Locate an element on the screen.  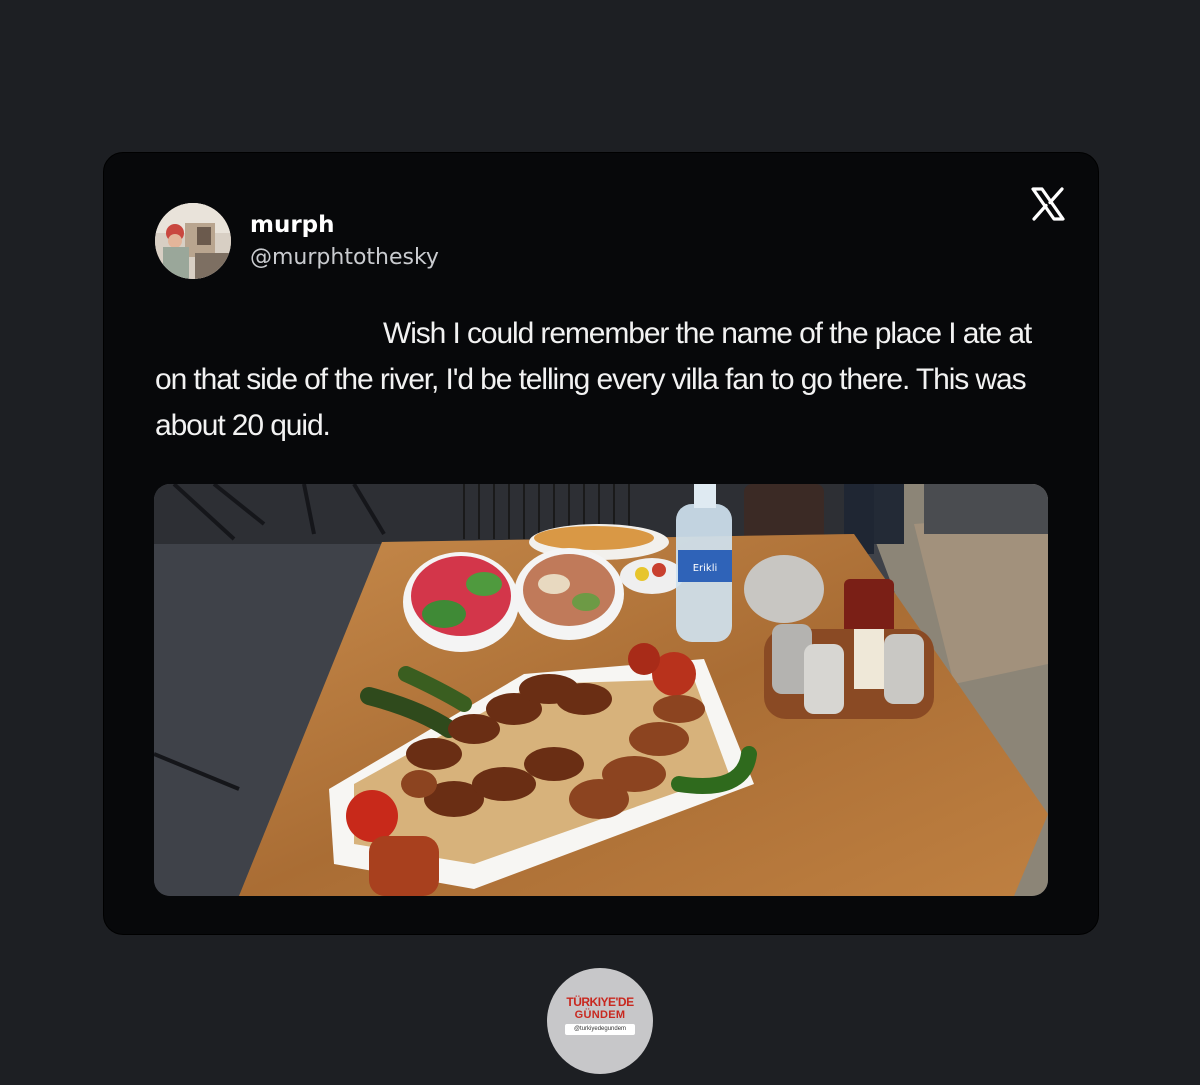
avatar-photo is located at coordinates (193, 241).